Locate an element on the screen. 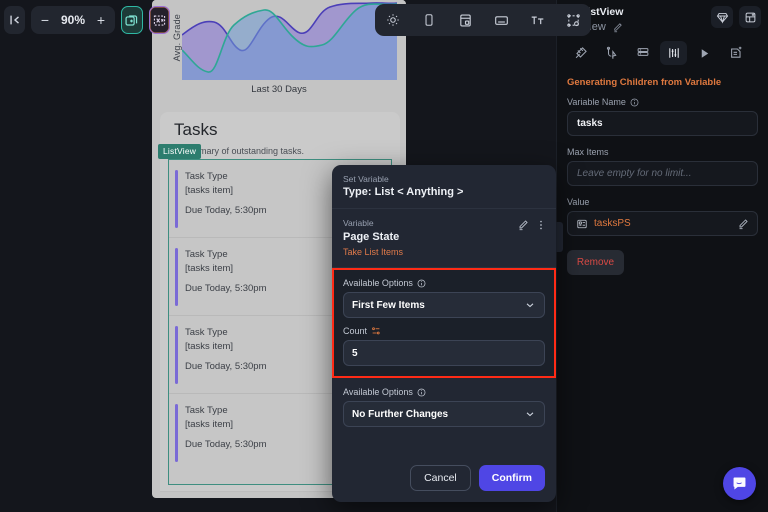 Image resolution: width=768 pixels, height=512 pixels. available-options-label-2: Available Options is located at coordinates (444, 392).